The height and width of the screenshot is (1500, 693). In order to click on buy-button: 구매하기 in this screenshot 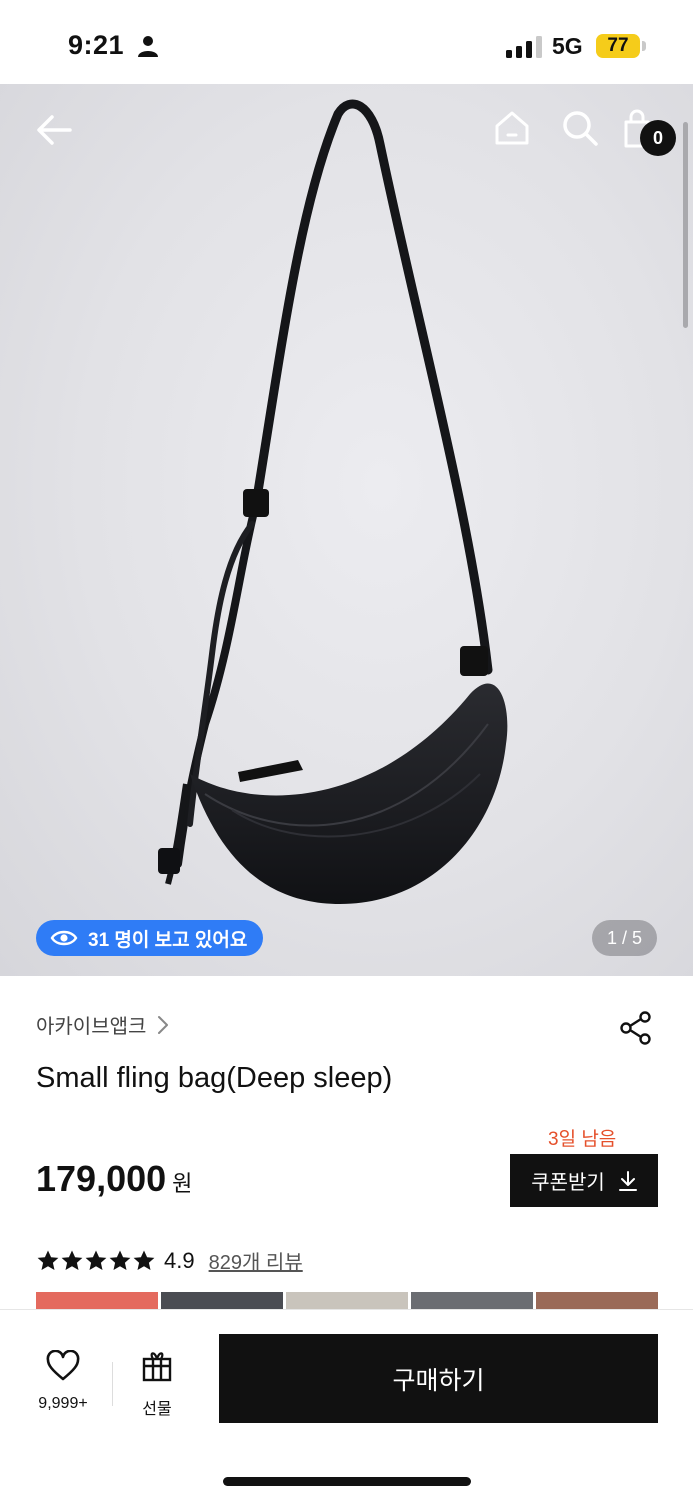, I will do `click(438, 1378)`.